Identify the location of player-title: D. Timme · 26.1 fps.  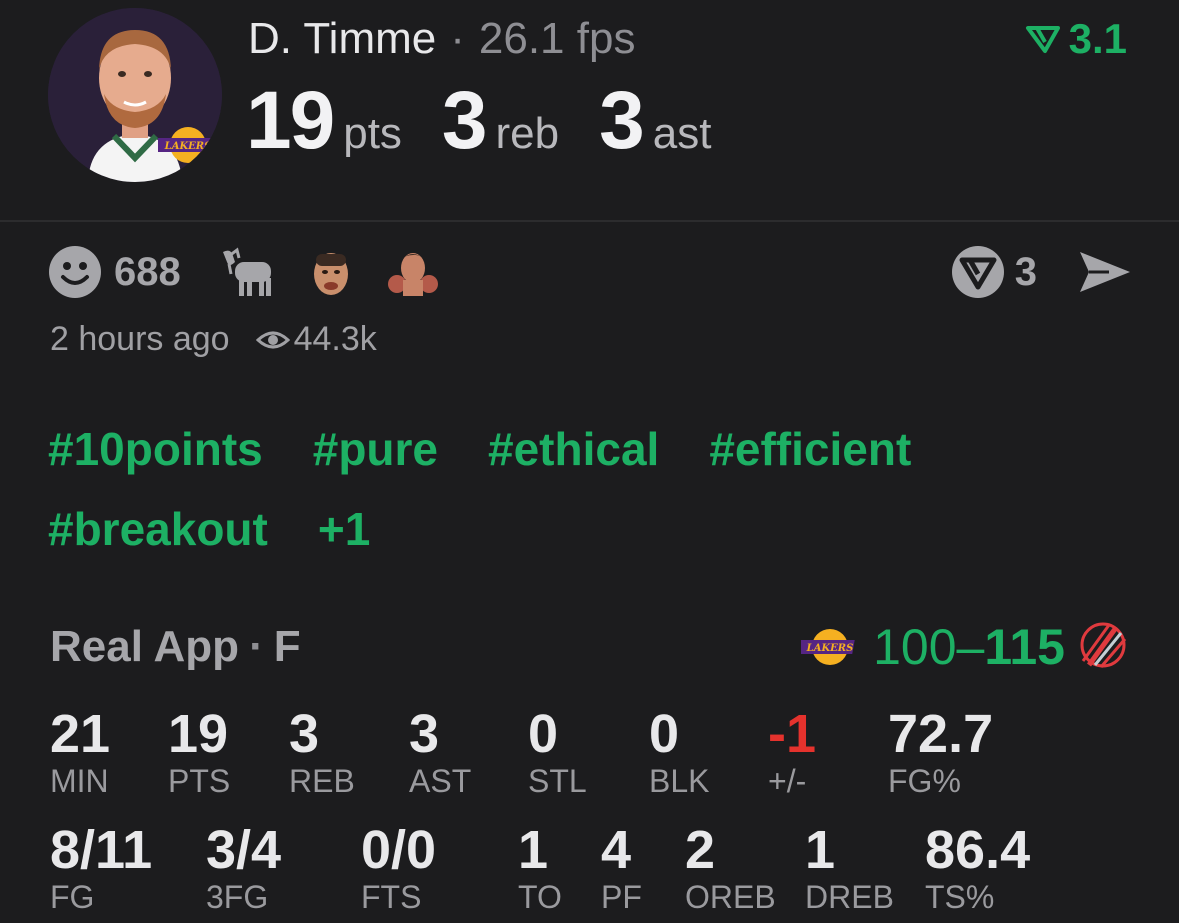
(441, 39).